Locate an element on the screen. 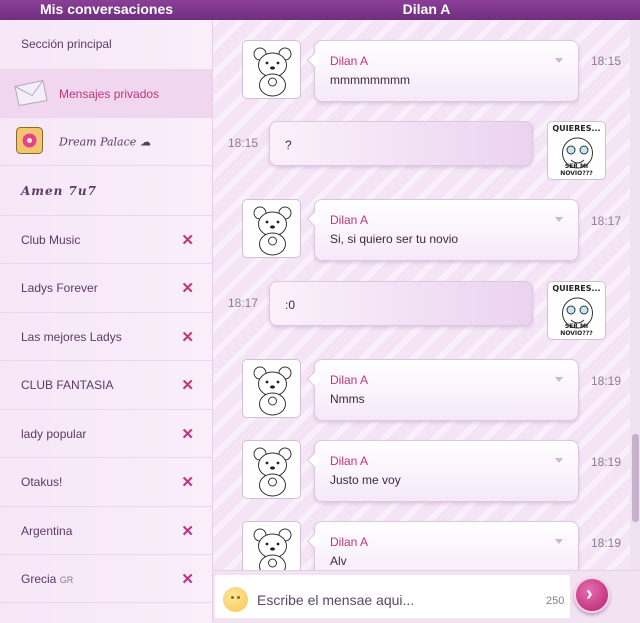 This screenshot has width=640, height=623. message-text: Justo me voy is located at coordinates (365, 480).